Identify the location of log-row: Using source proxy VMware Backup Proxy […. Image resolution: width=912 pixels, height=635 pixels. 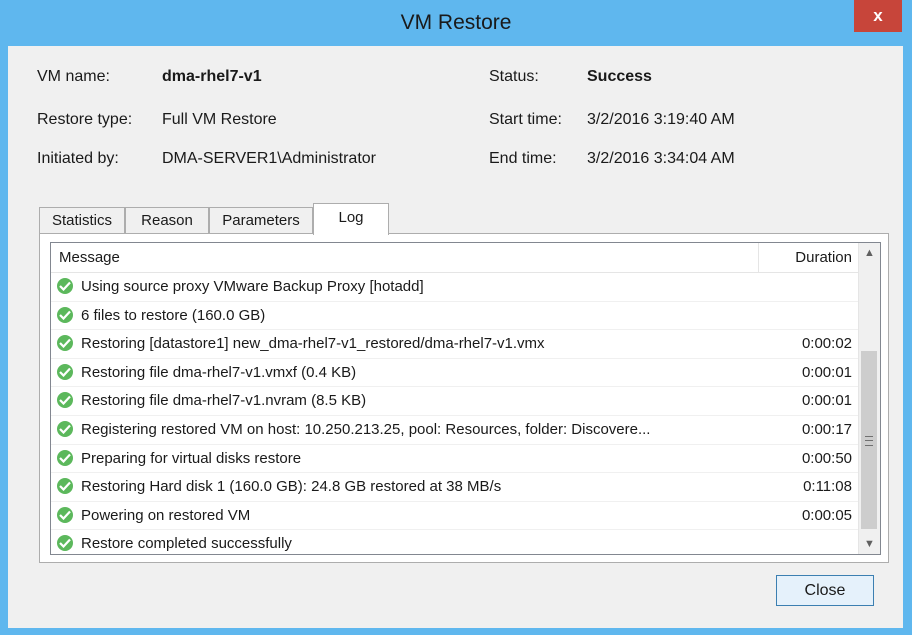
(455, 287).